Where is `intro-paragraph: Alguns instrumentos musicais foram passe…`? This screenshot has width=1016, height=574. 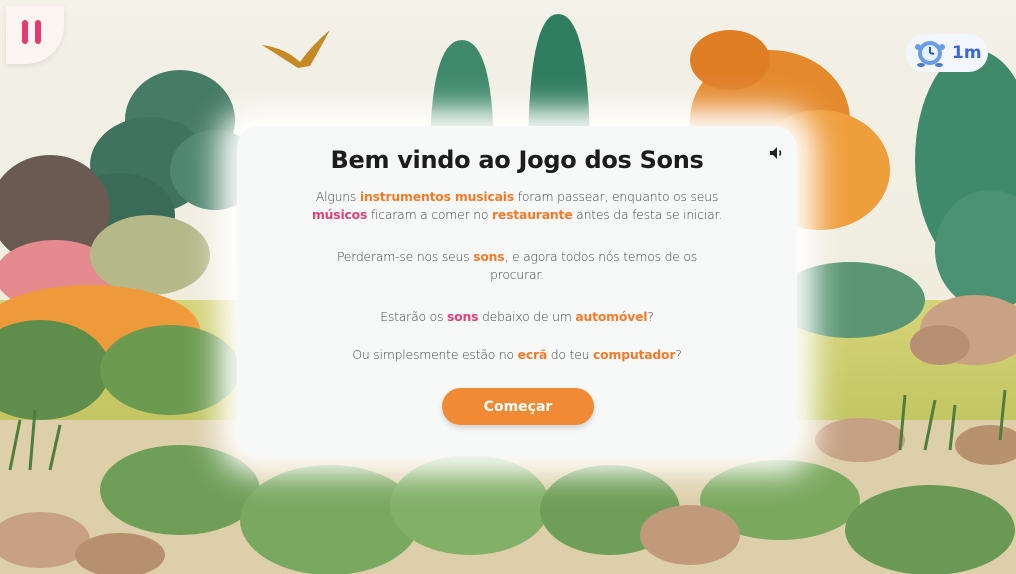 intro-paragraph: Alguns instrumentos musicais foram passe… is located at coordinates (517, 206).